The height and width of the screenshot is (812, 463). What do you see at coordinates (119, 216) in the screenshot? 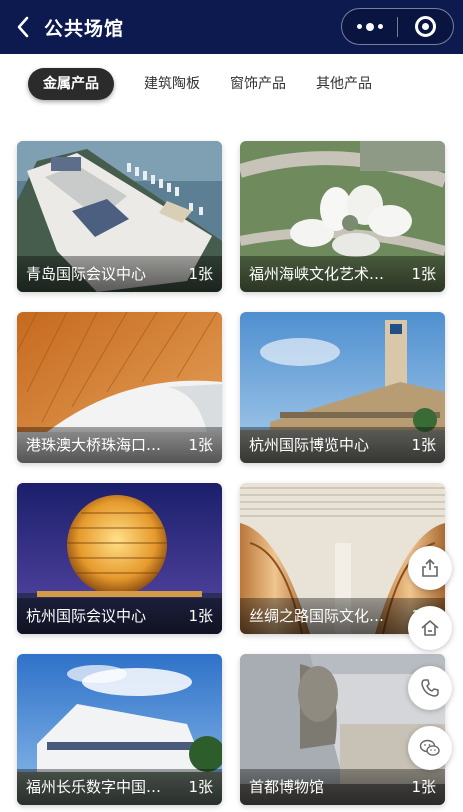
I see `venue-card: 青岛国际会议中心 1张` at bounding box center [119, 216].